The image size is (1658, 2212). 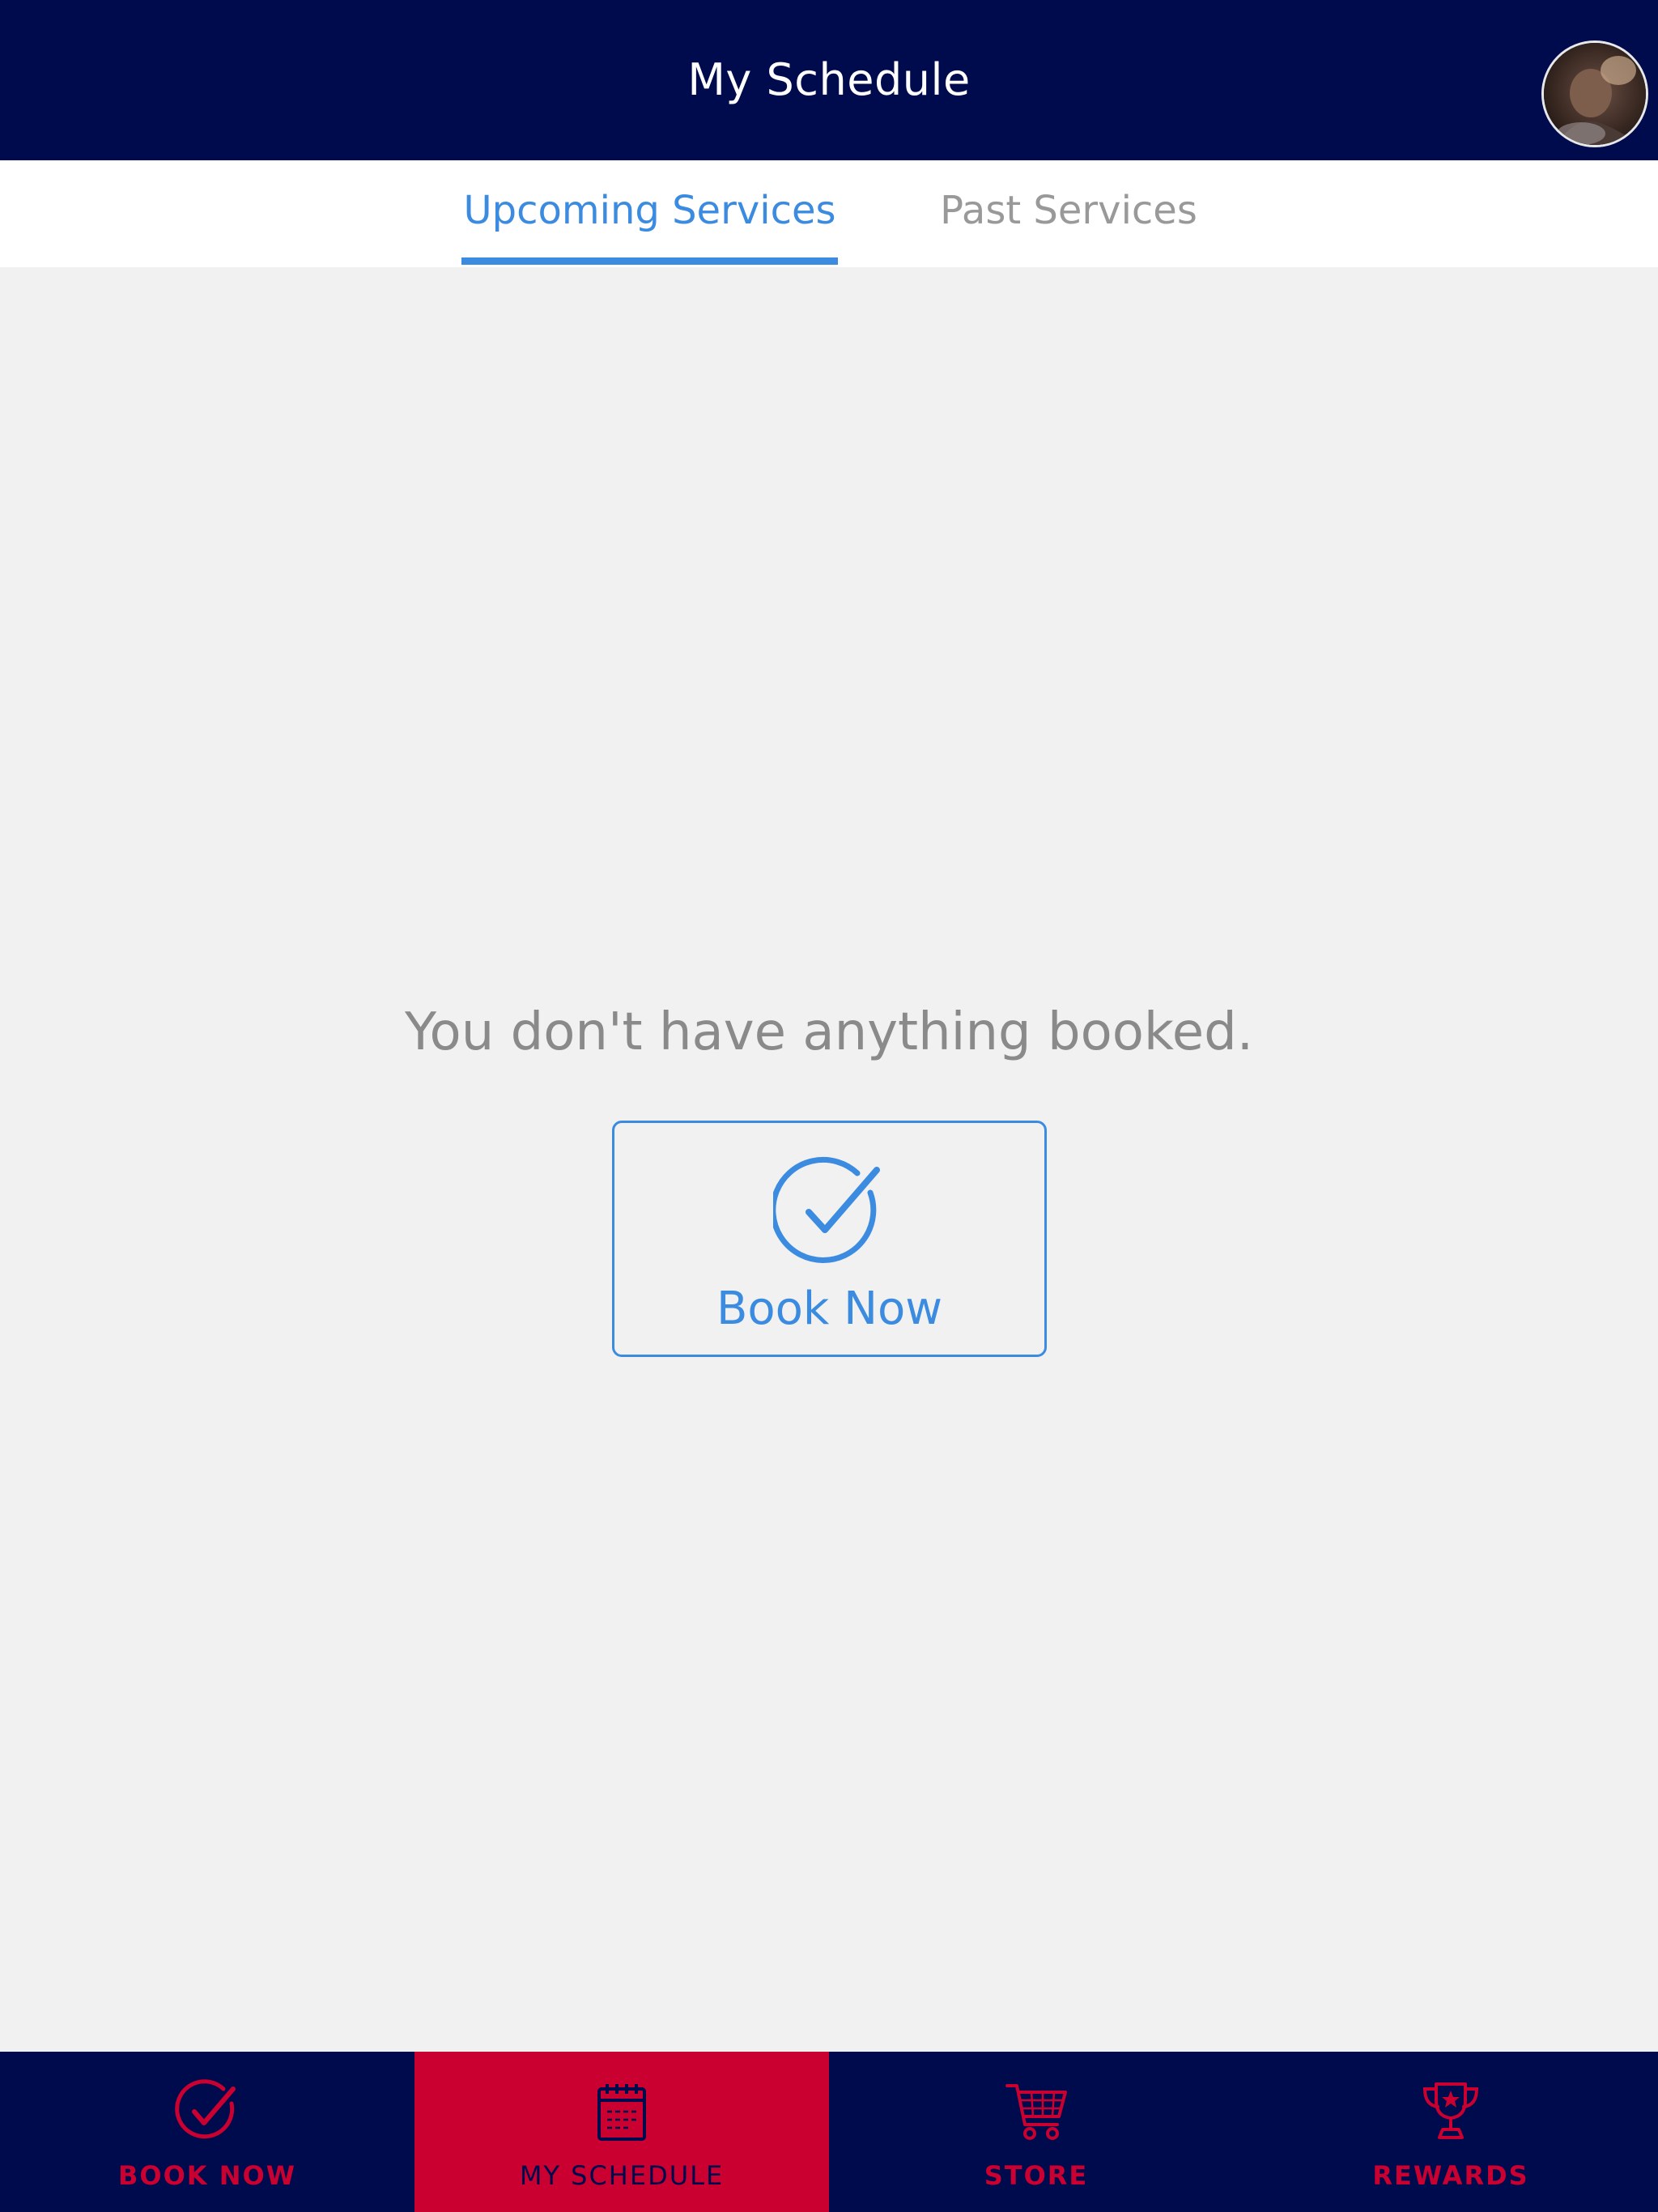 I want to click on calendar-icon, so click(x=621, y=2113).